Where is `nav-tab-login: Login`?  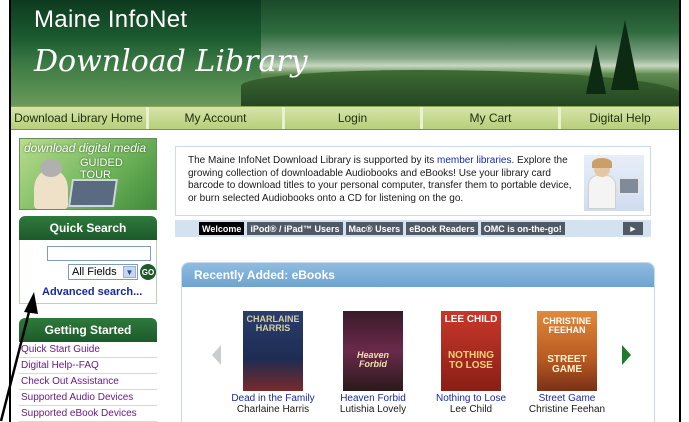 nav-tab-login: Login is located at coordinates (354, 118).